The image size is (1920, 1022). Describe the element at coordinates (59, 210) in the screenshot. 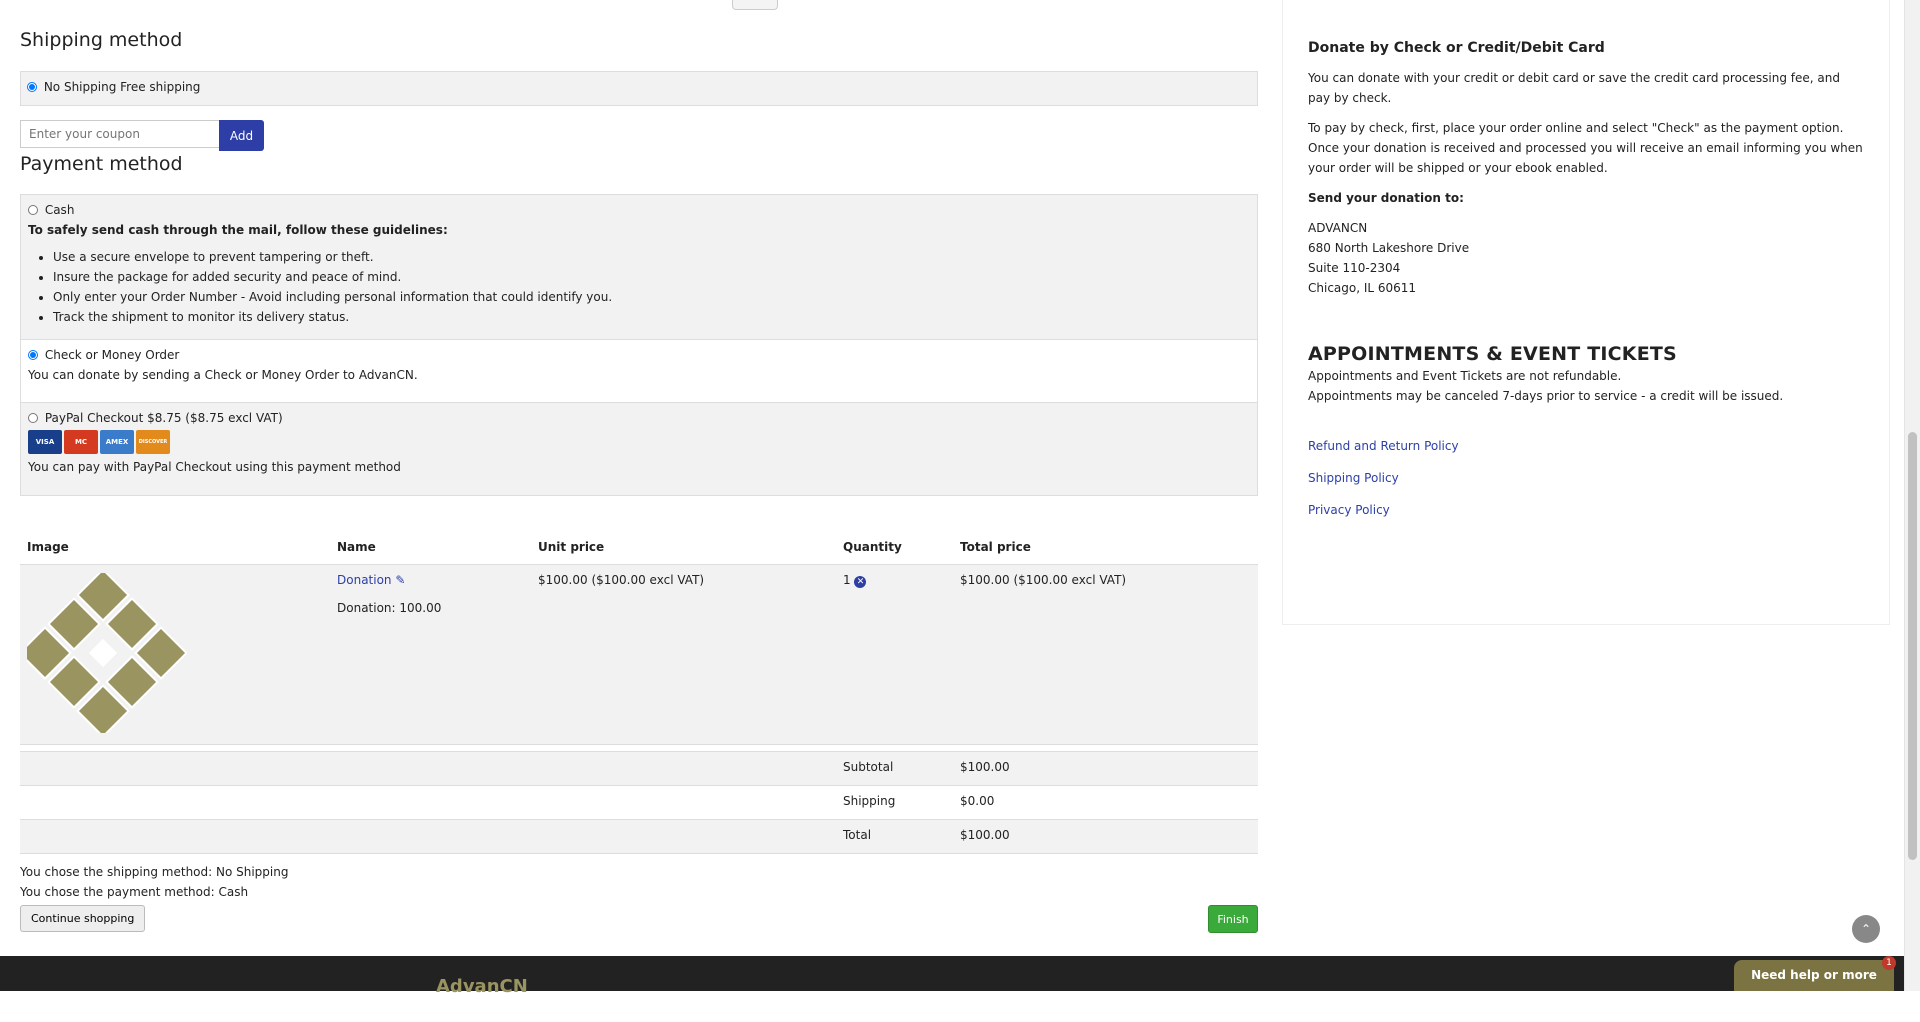

I see `cash-label: Cash` at that location.